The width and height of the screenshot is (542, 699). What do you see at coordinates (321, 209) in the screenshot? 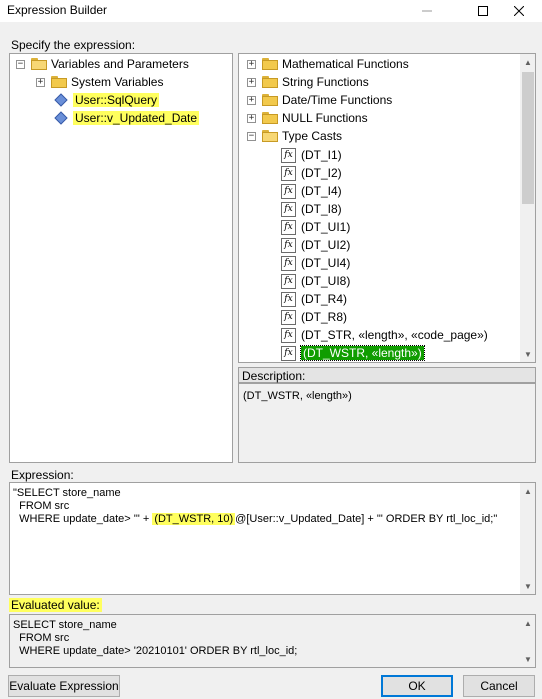
I see `cast-label: (DT_I8)` at bounding box center [321, 209].